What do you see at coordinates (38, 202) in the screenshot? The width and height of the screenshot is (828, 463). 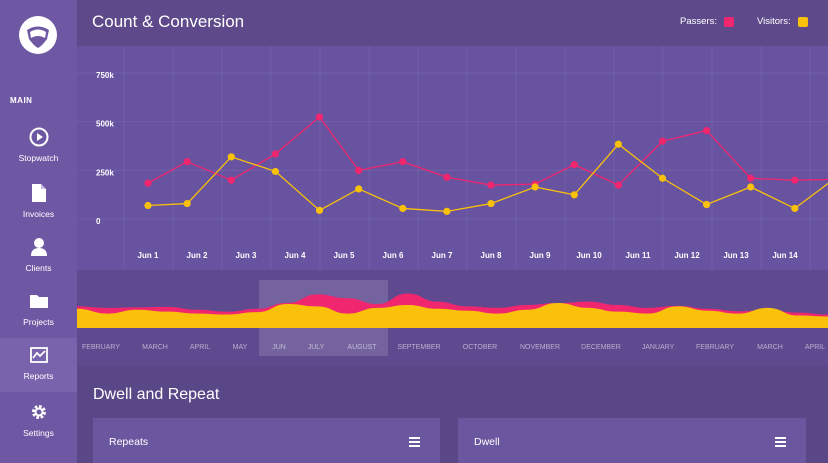 I see `sidebar-item-invoices: Invoices` at bounding box center [38, 202].